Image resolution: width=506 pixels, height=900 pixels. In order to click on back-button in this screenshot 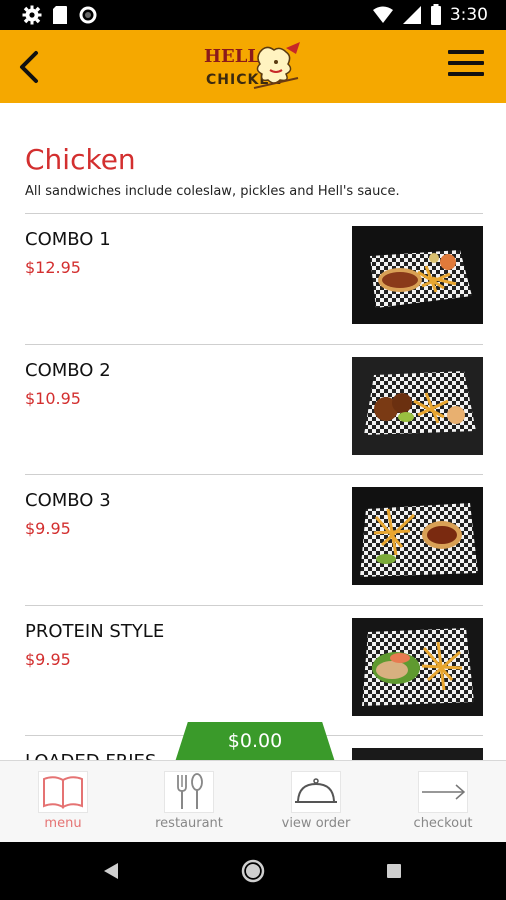, I will do `click(30, 67)`.